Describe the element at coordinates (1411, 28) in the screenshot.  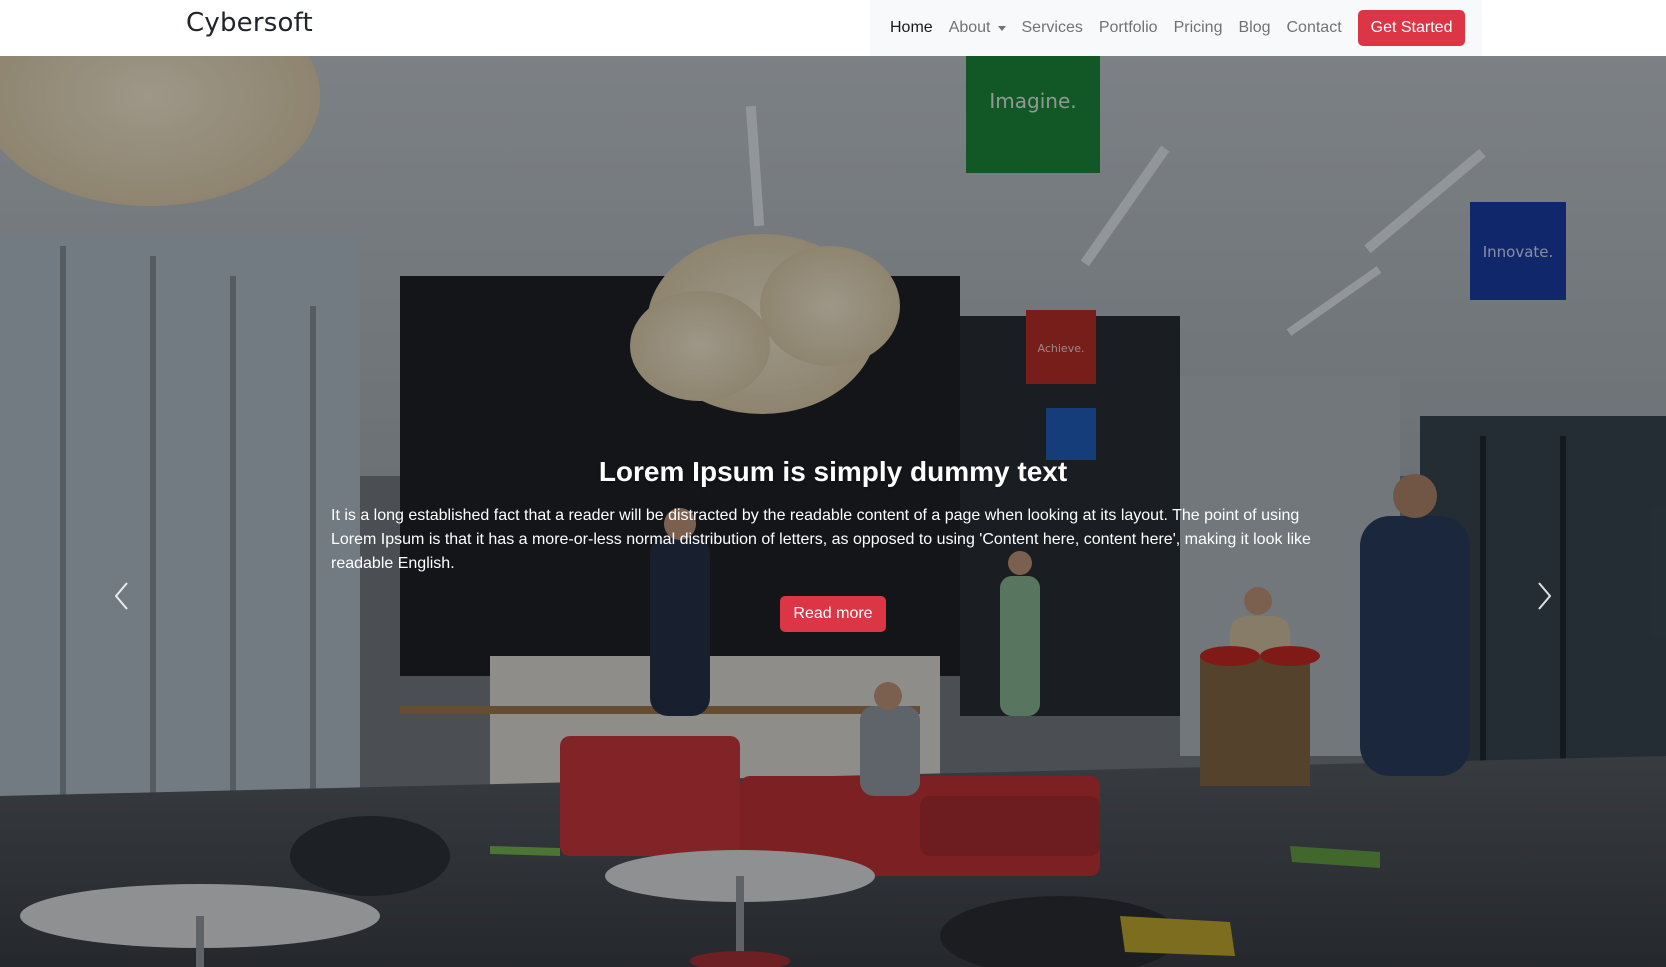
I see `get-started-button: Get Started` at that location.